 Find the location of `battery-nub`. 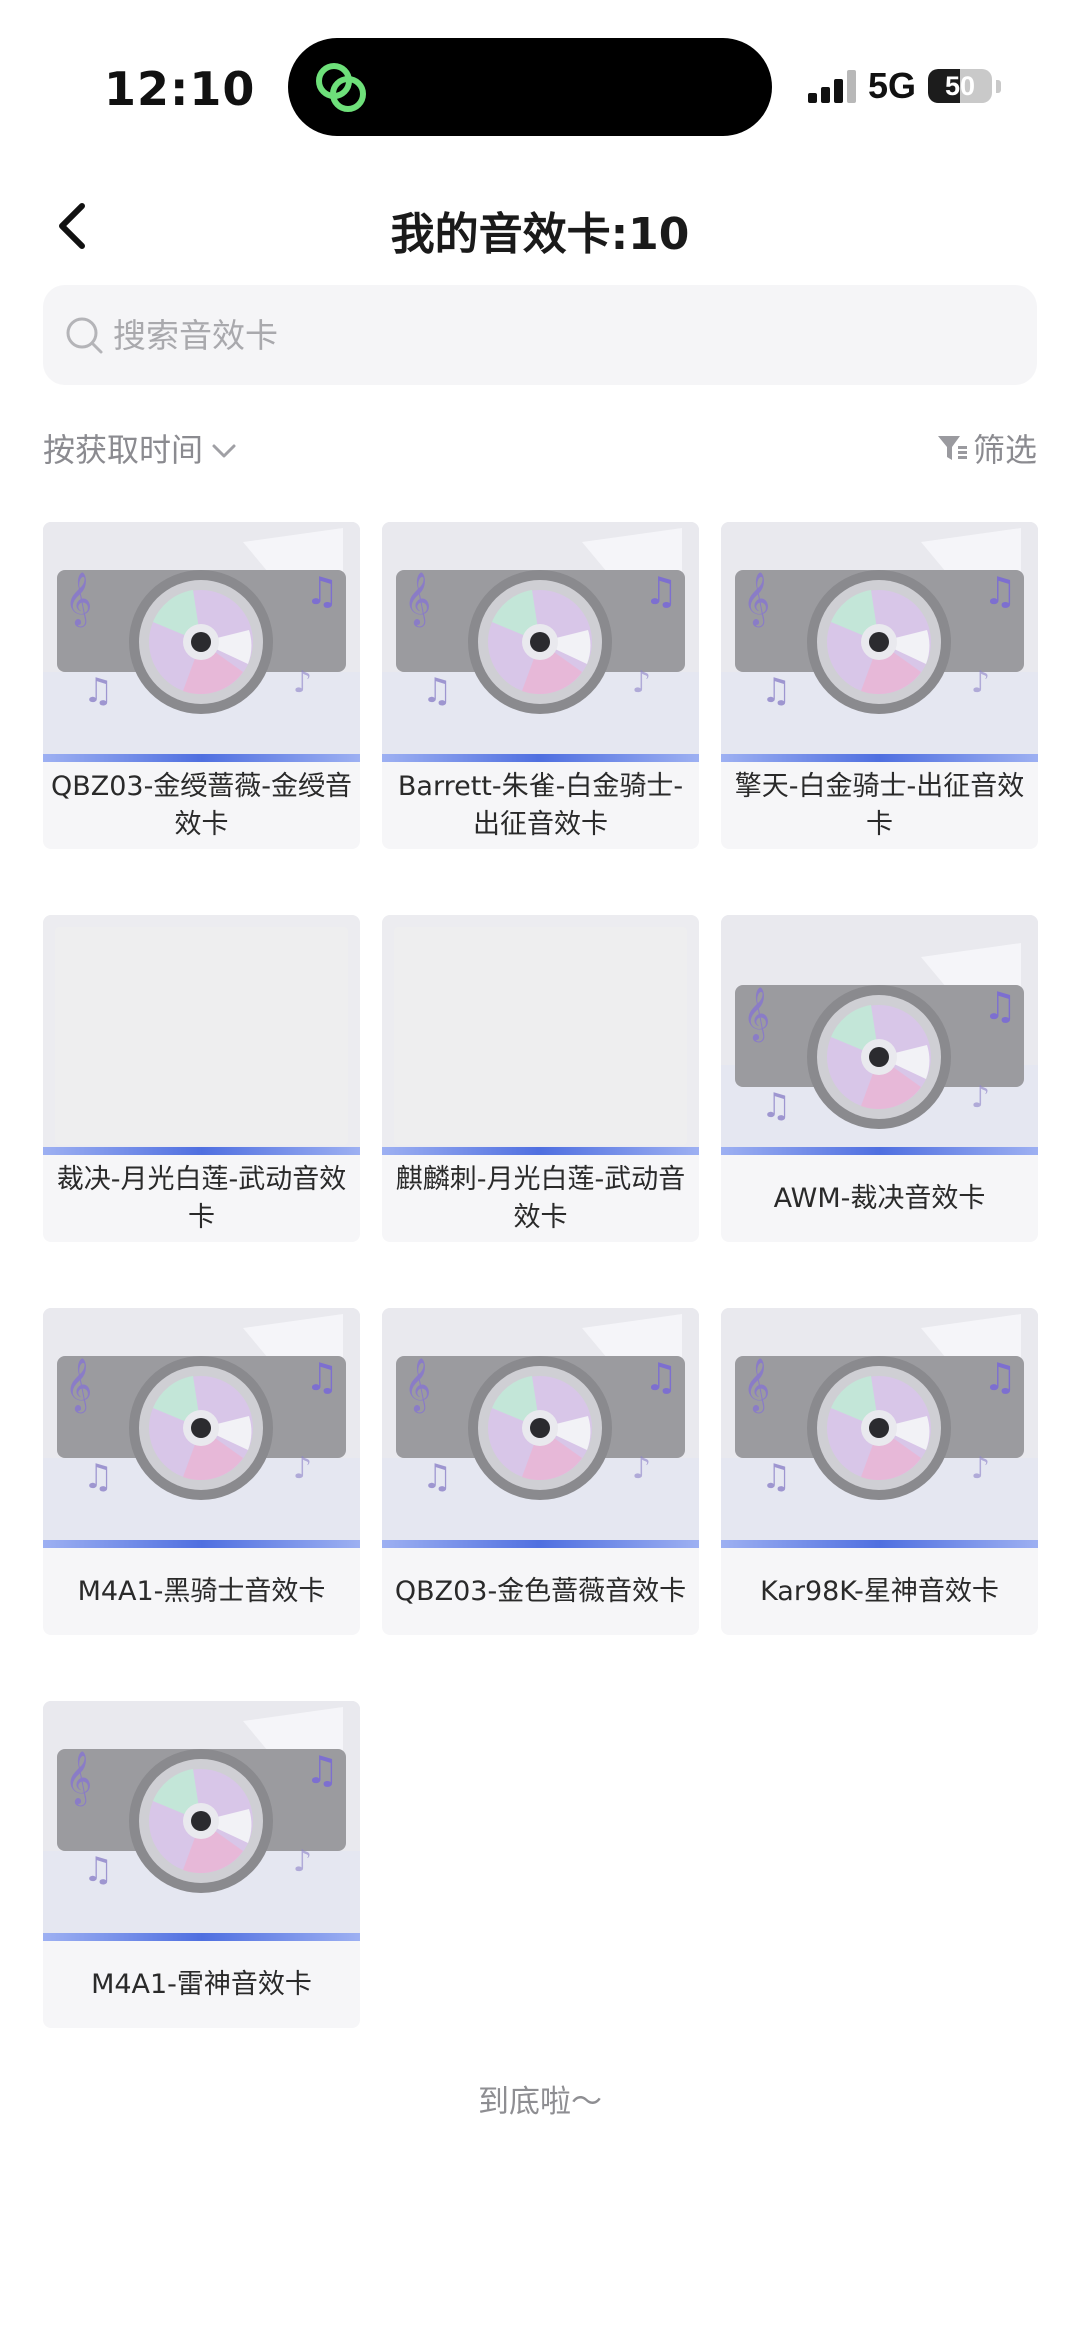

battery-nub is located at coordinates (999, 86).